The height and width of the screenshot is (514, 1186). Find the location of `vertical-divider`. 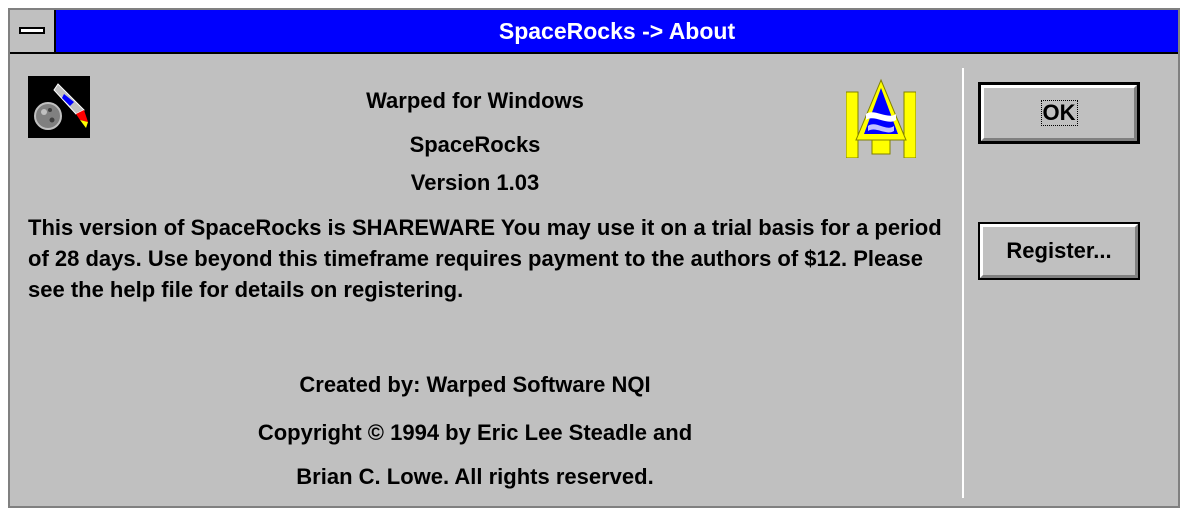

vertical-divider is located at coordinates (963, 283).